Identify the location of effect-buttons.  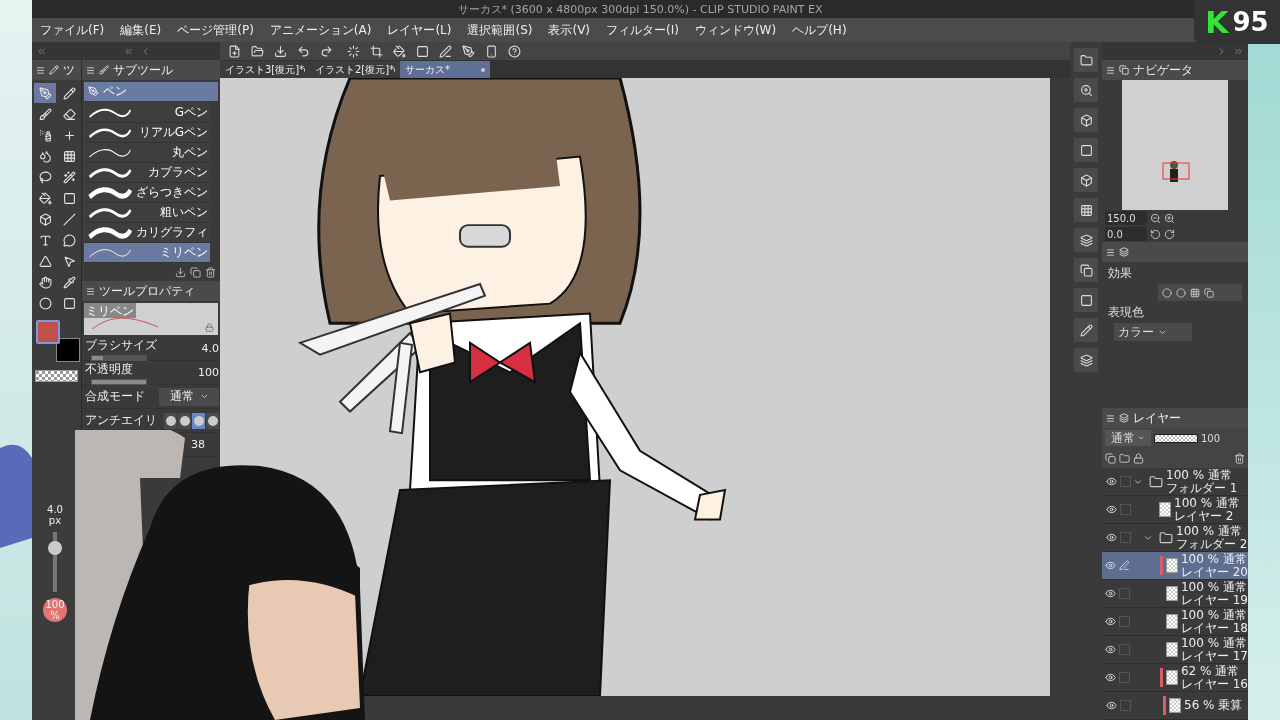
(1200, 292).